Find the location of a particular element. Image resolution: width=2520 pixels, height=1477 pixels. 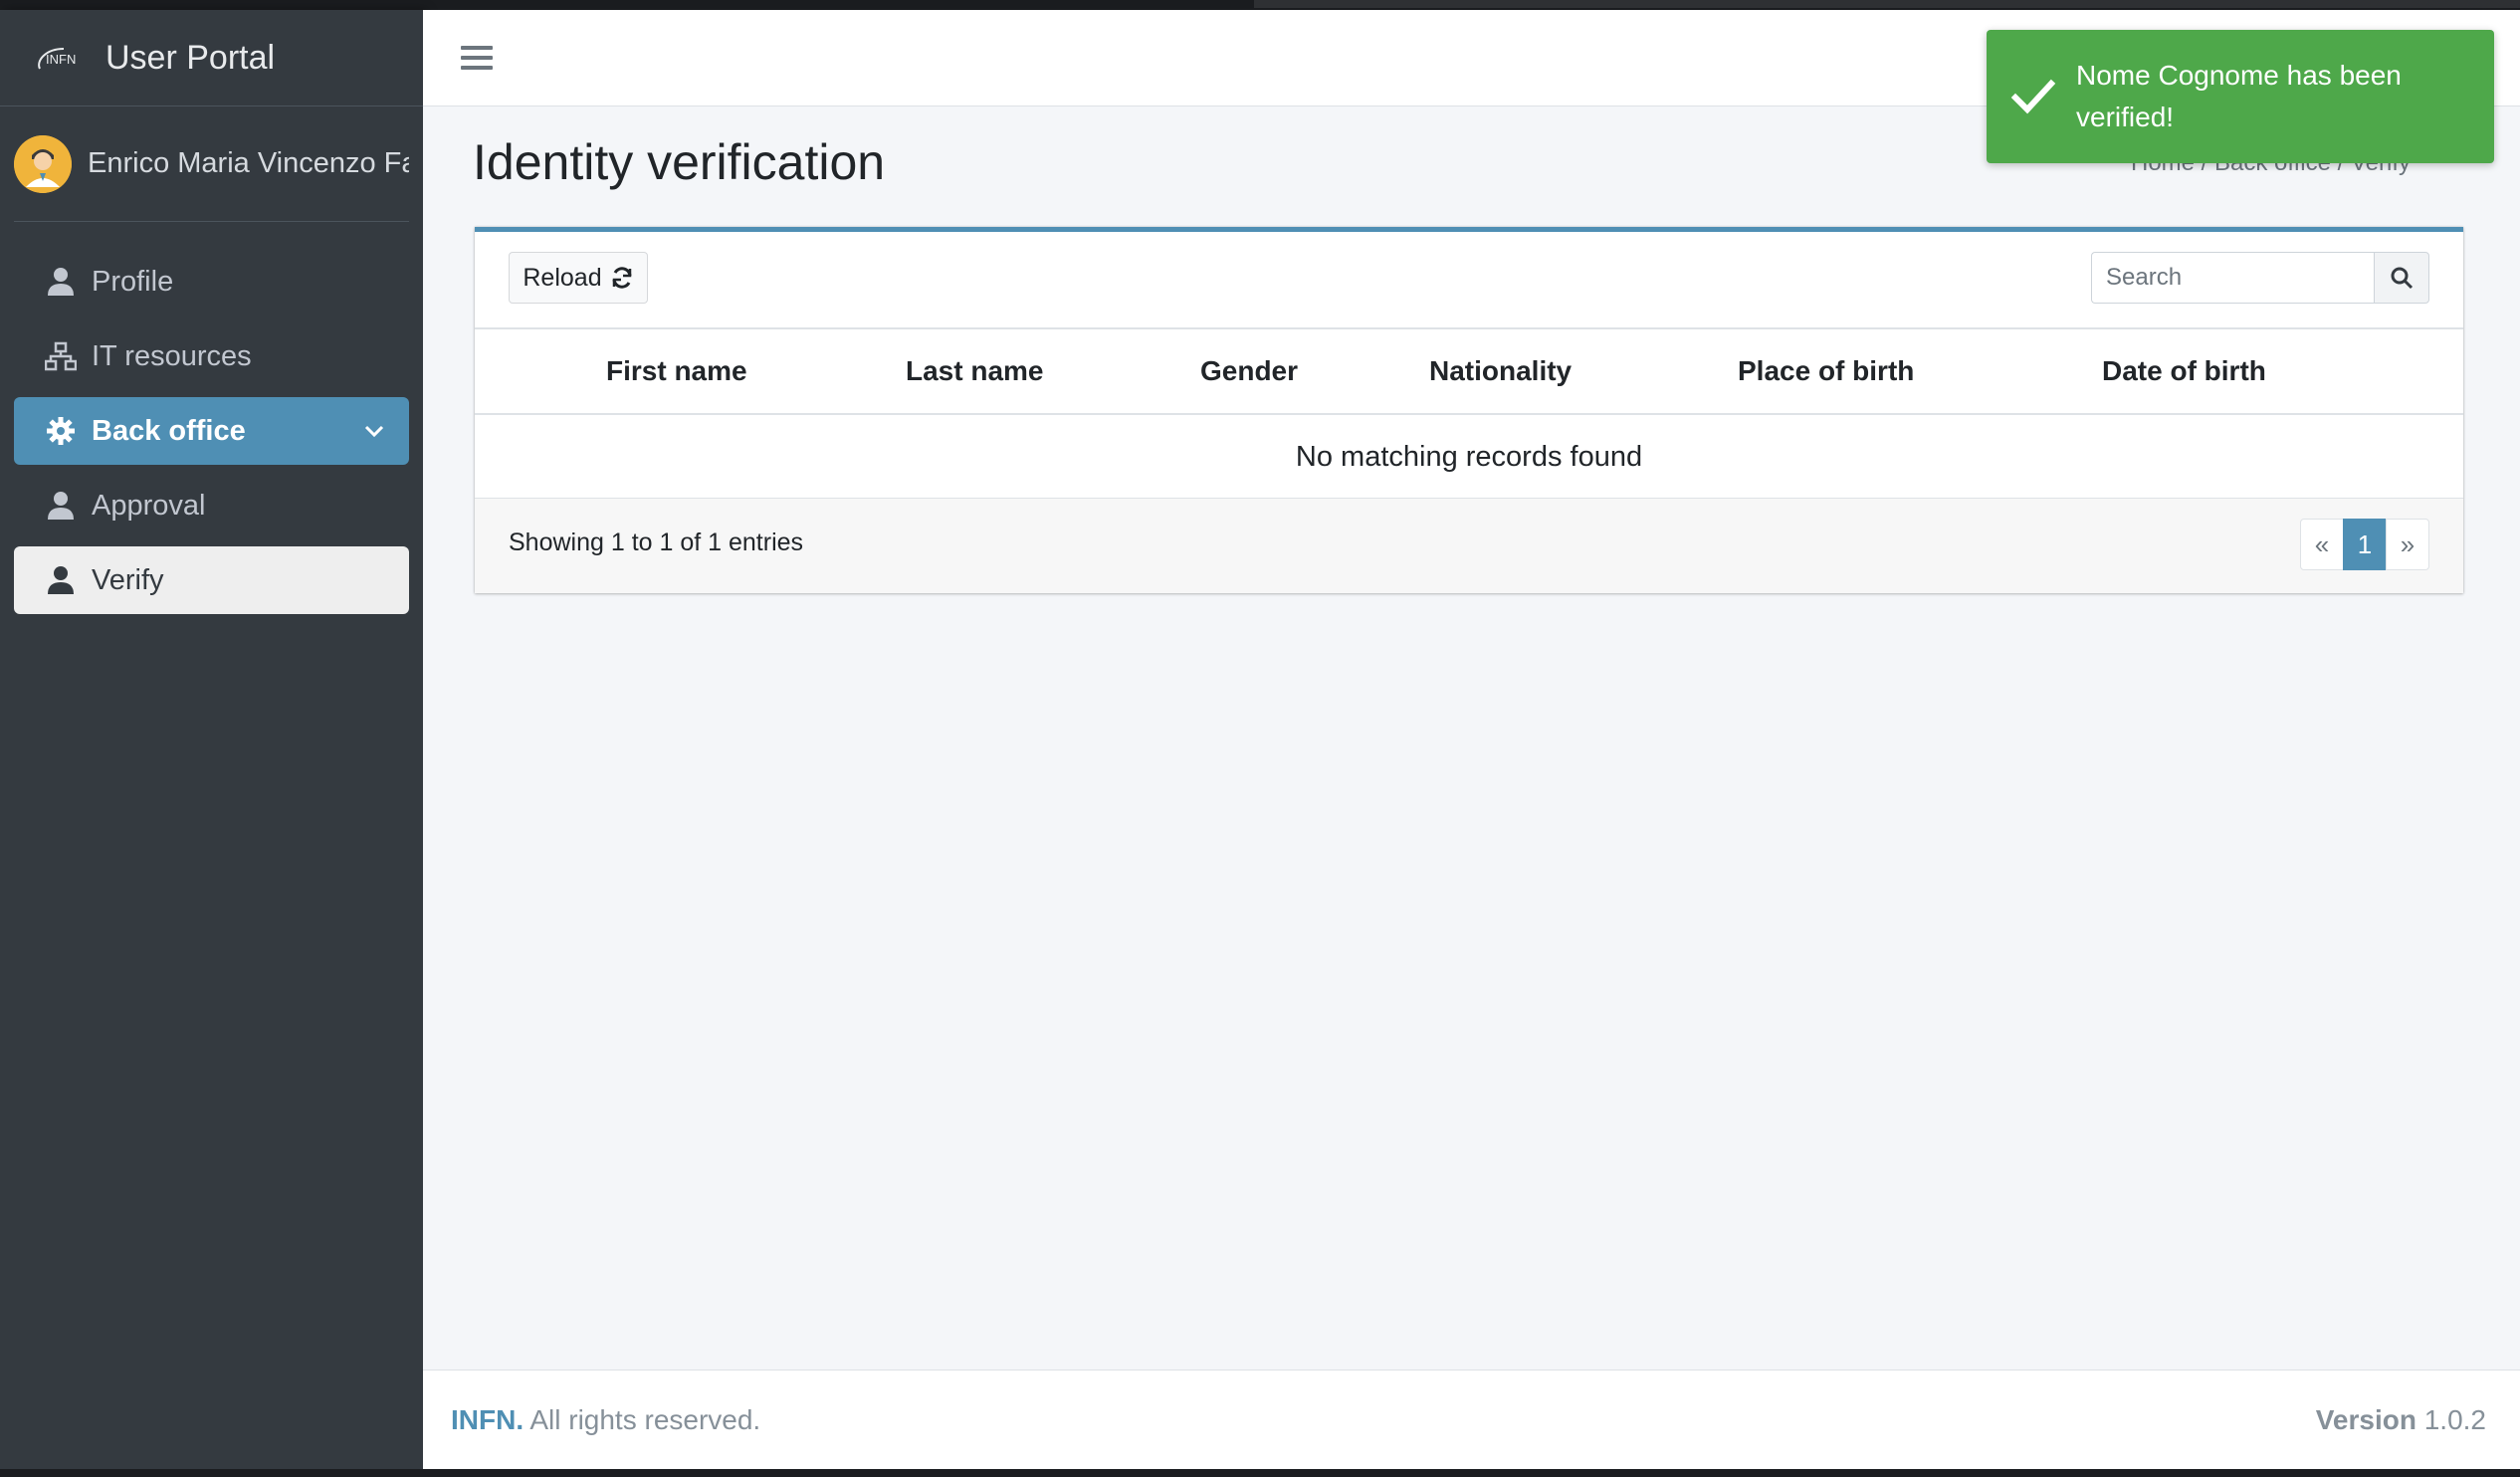

sidebar-item-approval: Approval is located at coordinates (211, 505).